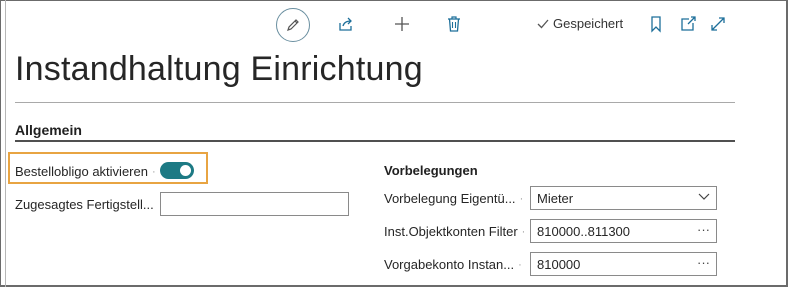 This screenshot has height=287, width=788. Describe the element at coordinates (543, 23) in the screenshot. I see `checkmark-icon` at that location.